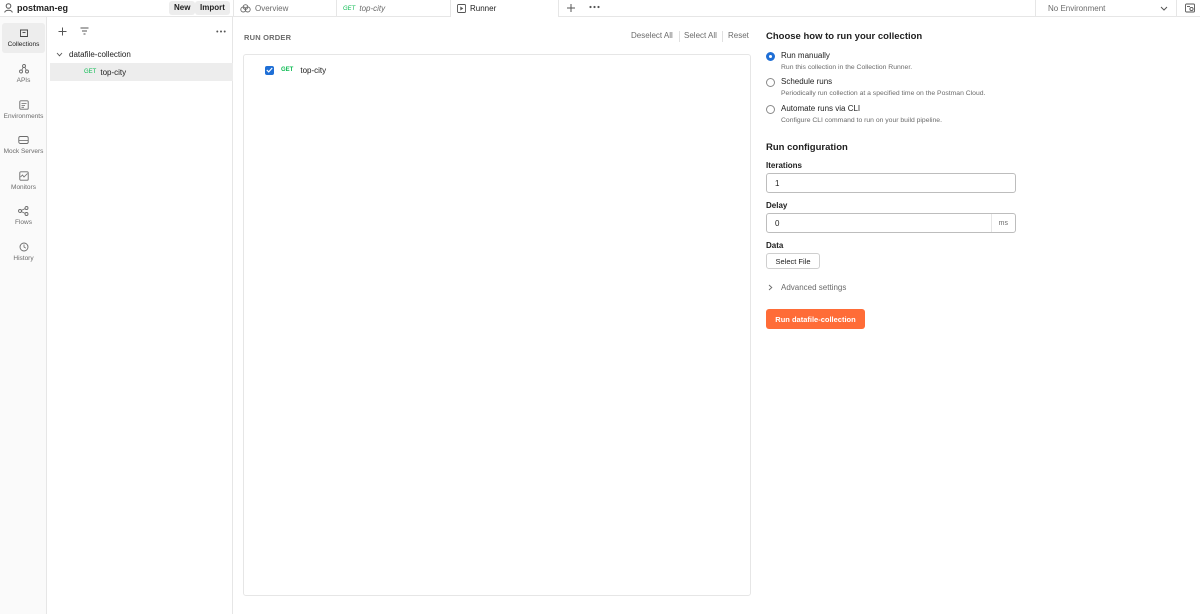 The height and width of the screenshot is (614, 1200). I want to click on overview-icon, so click(245, 8).